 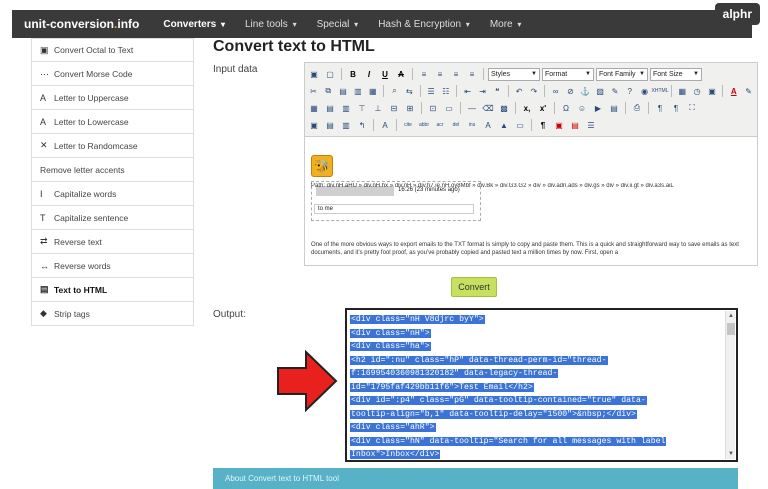 I want to click on visual-aid-icon: ▩, so click(x=504, y=108).